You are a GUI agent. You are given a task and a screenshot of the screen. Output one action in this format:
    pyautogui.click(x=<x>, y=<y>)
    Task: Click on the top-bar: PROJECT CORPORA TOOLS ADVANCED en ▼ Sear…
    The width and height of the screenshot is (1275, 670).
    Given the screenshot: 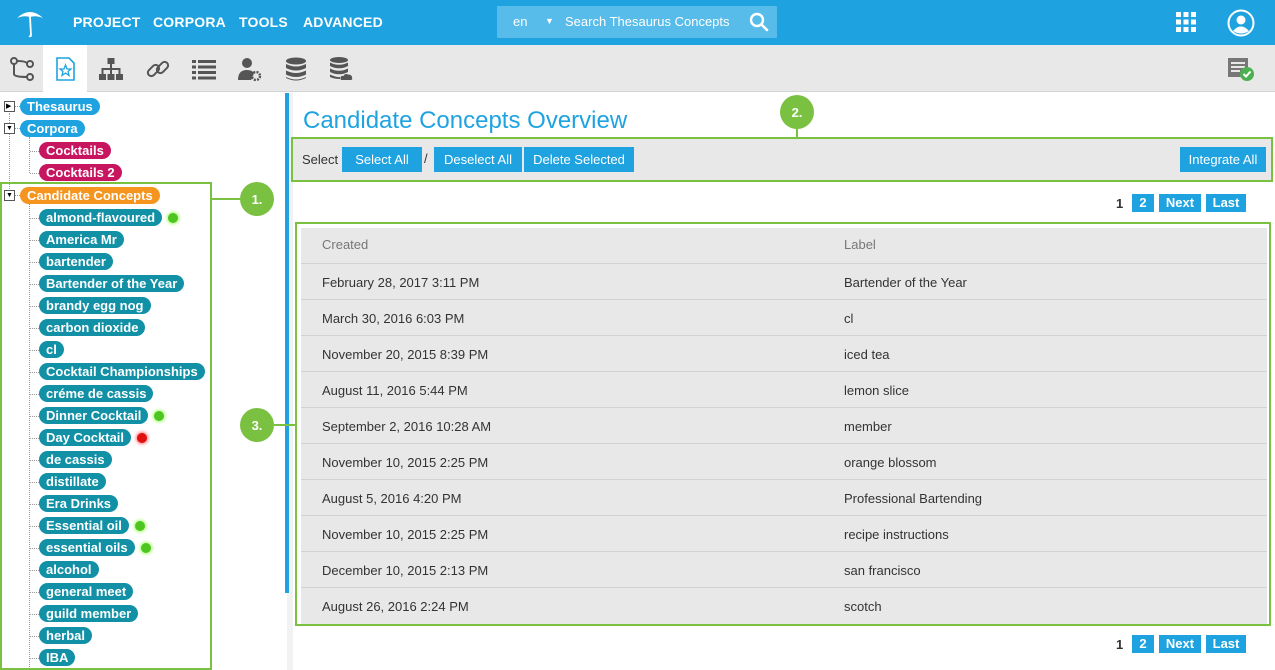 What is the action you would take?
    pyautogui.click(x=637, y=22)
    